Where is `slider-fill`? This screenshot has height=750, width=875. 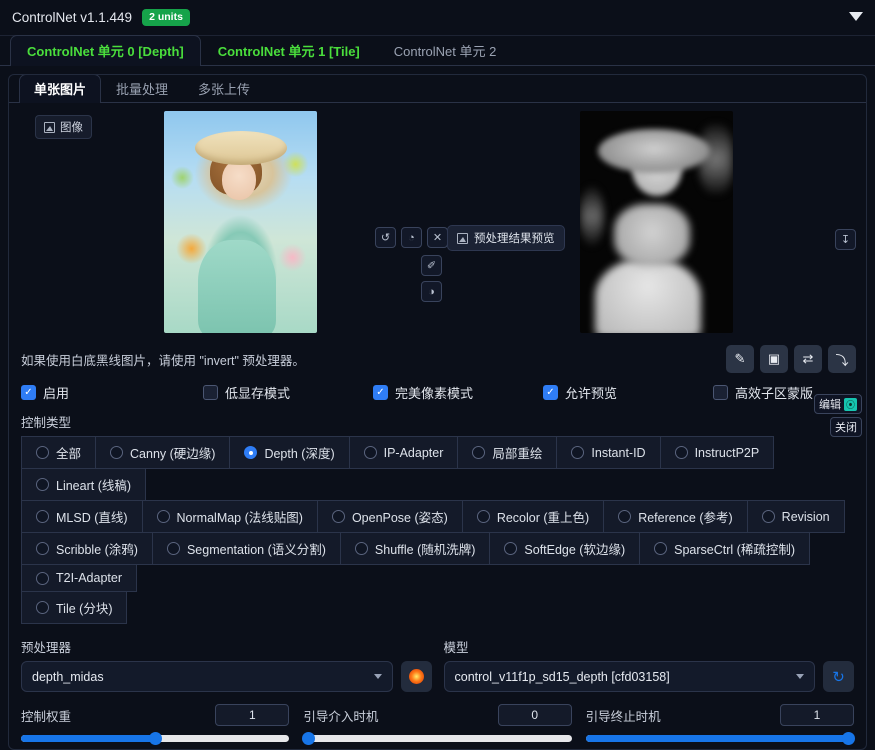 slider-fill is located at coordinates (719, 738).